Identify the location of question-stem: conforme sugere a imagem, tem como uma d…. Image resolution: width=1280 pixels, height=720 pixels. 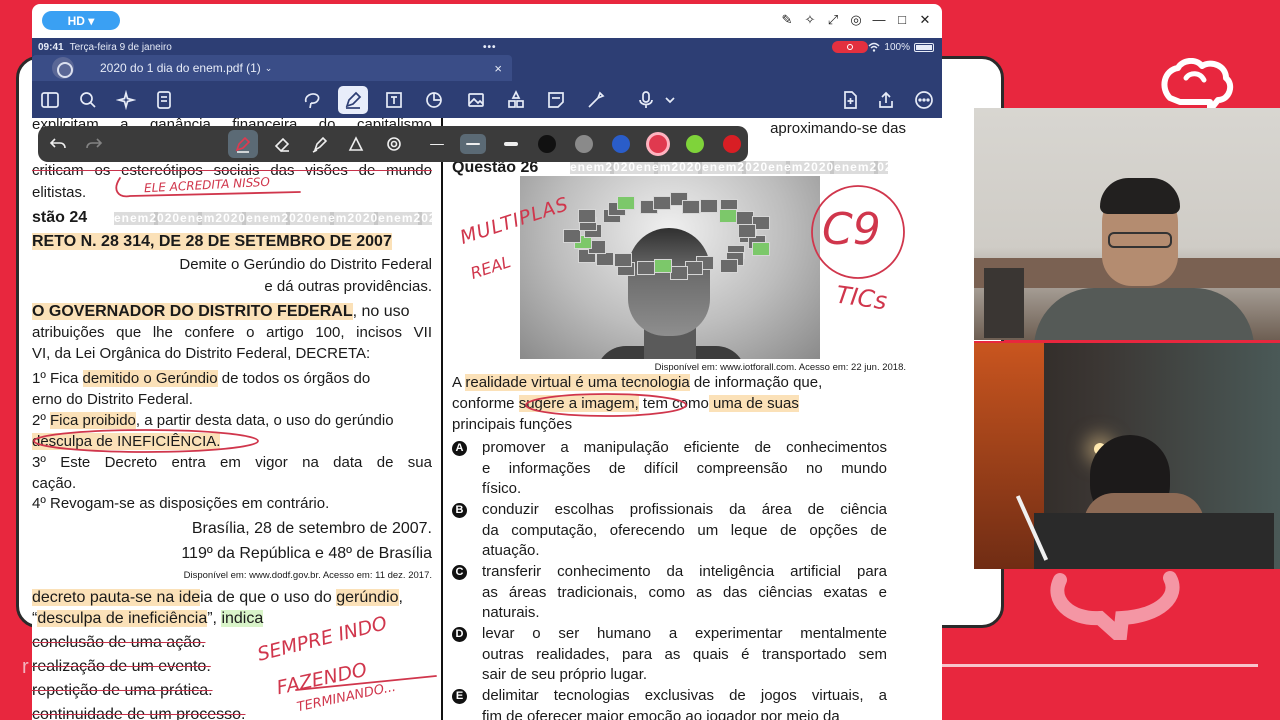
(625, 403).